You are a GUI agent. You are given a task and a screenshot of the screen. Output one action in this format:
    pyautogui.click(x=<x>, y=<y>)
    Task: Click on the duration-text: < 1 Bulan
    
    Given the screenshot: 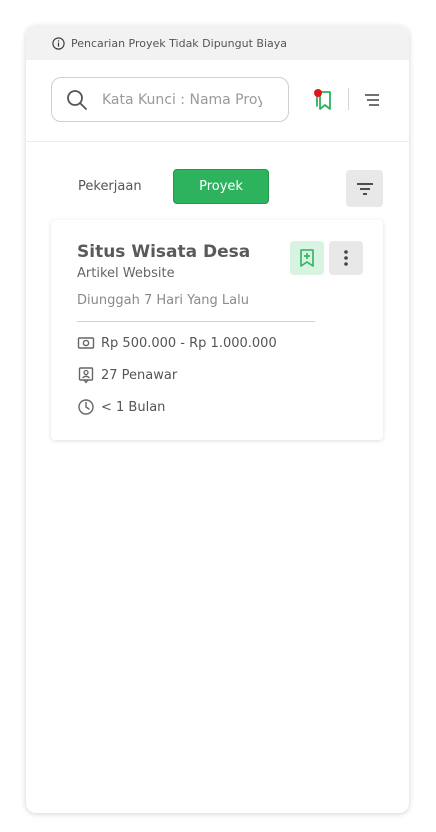 What is the action you would take?
    pyautogui.click(x=133, y=407)
    